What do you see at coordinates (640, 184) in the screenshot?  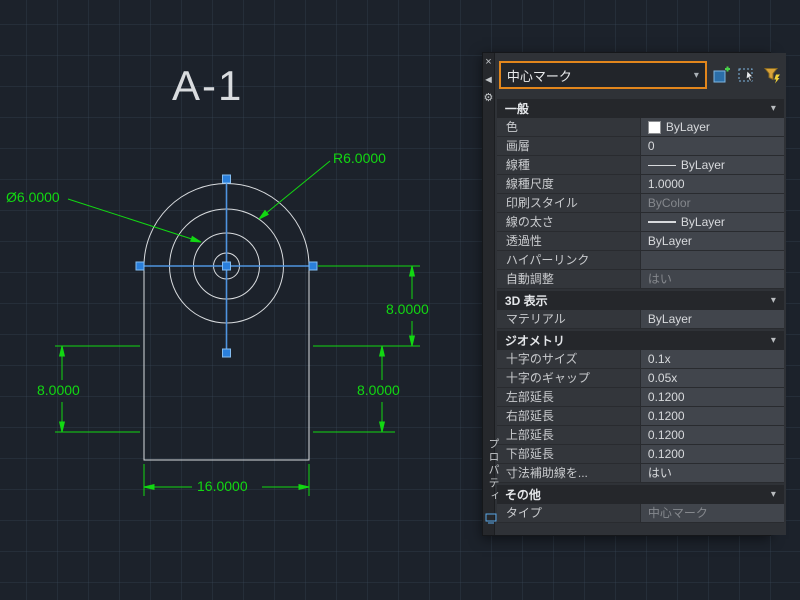 I see `property-row-linetype-scale: 線種尺度 1.0000` at bounding box center [640, 184].